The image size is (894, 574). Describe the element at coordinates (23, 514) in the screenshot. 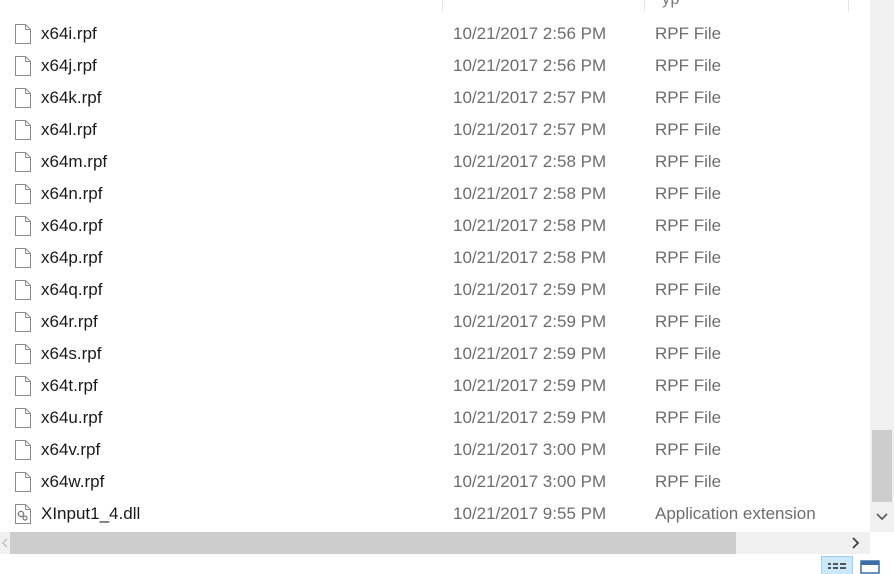

I see `dll-file-icon` at that location.